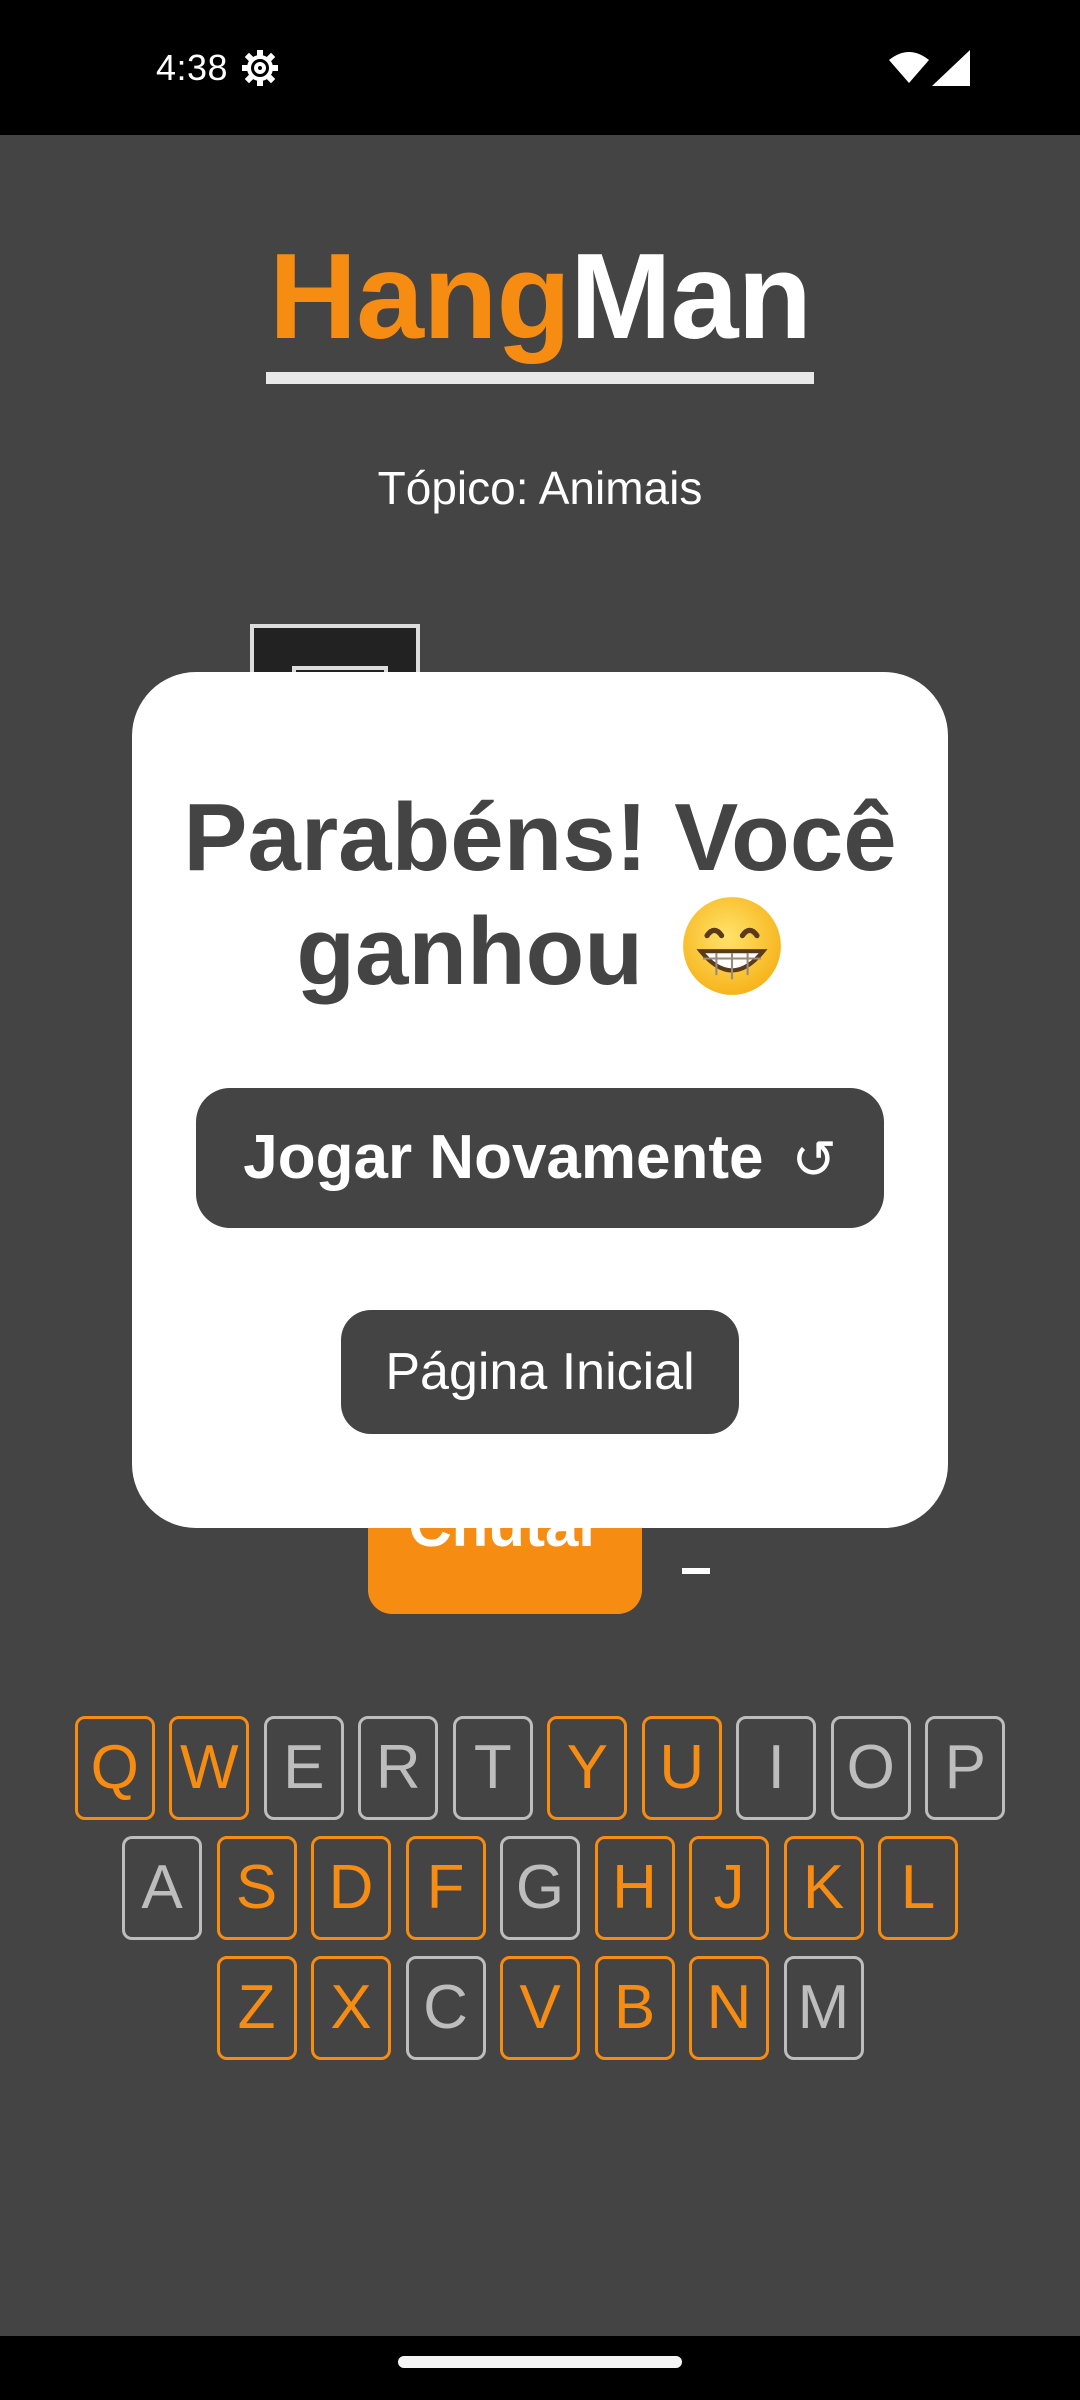  What do you see at coordinates (951, 68) in the screenshot?
I see `cellular-signal-icon` at bounding box center [951, 68].